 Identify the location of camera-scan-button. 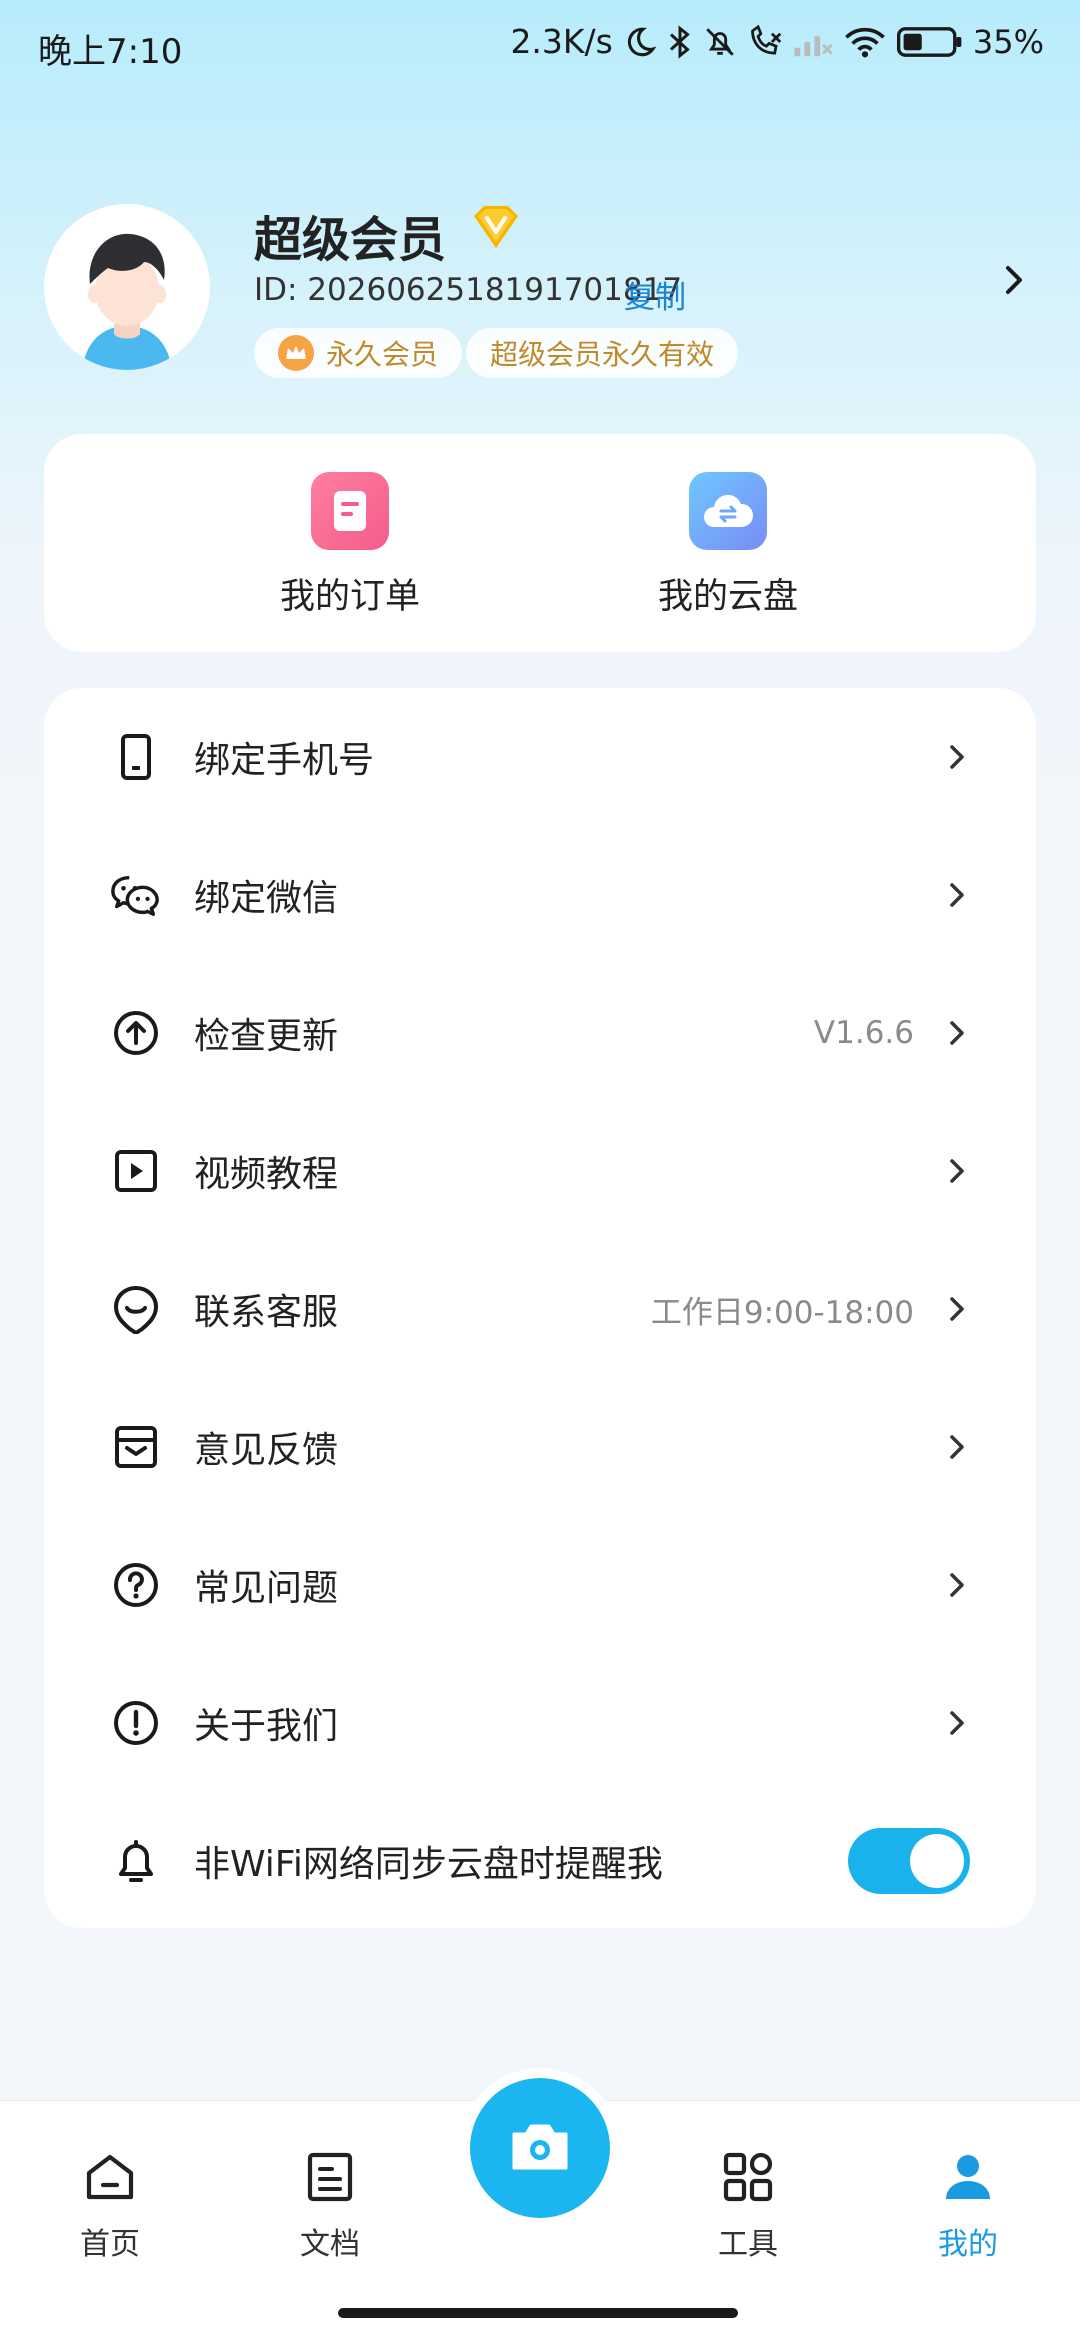
(540, 2148).